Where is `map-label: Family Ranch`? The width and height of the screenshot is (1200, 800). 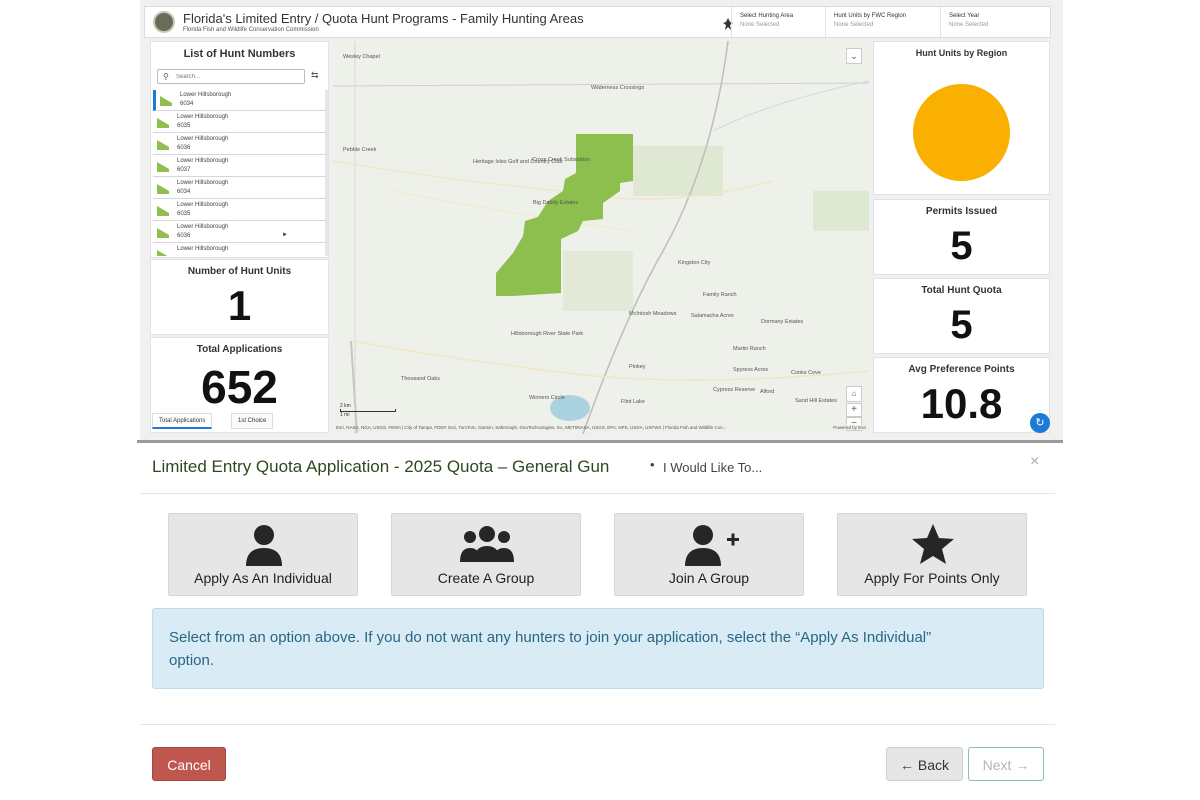
map-label: Family Ranch is located at coordinates (720, 295).